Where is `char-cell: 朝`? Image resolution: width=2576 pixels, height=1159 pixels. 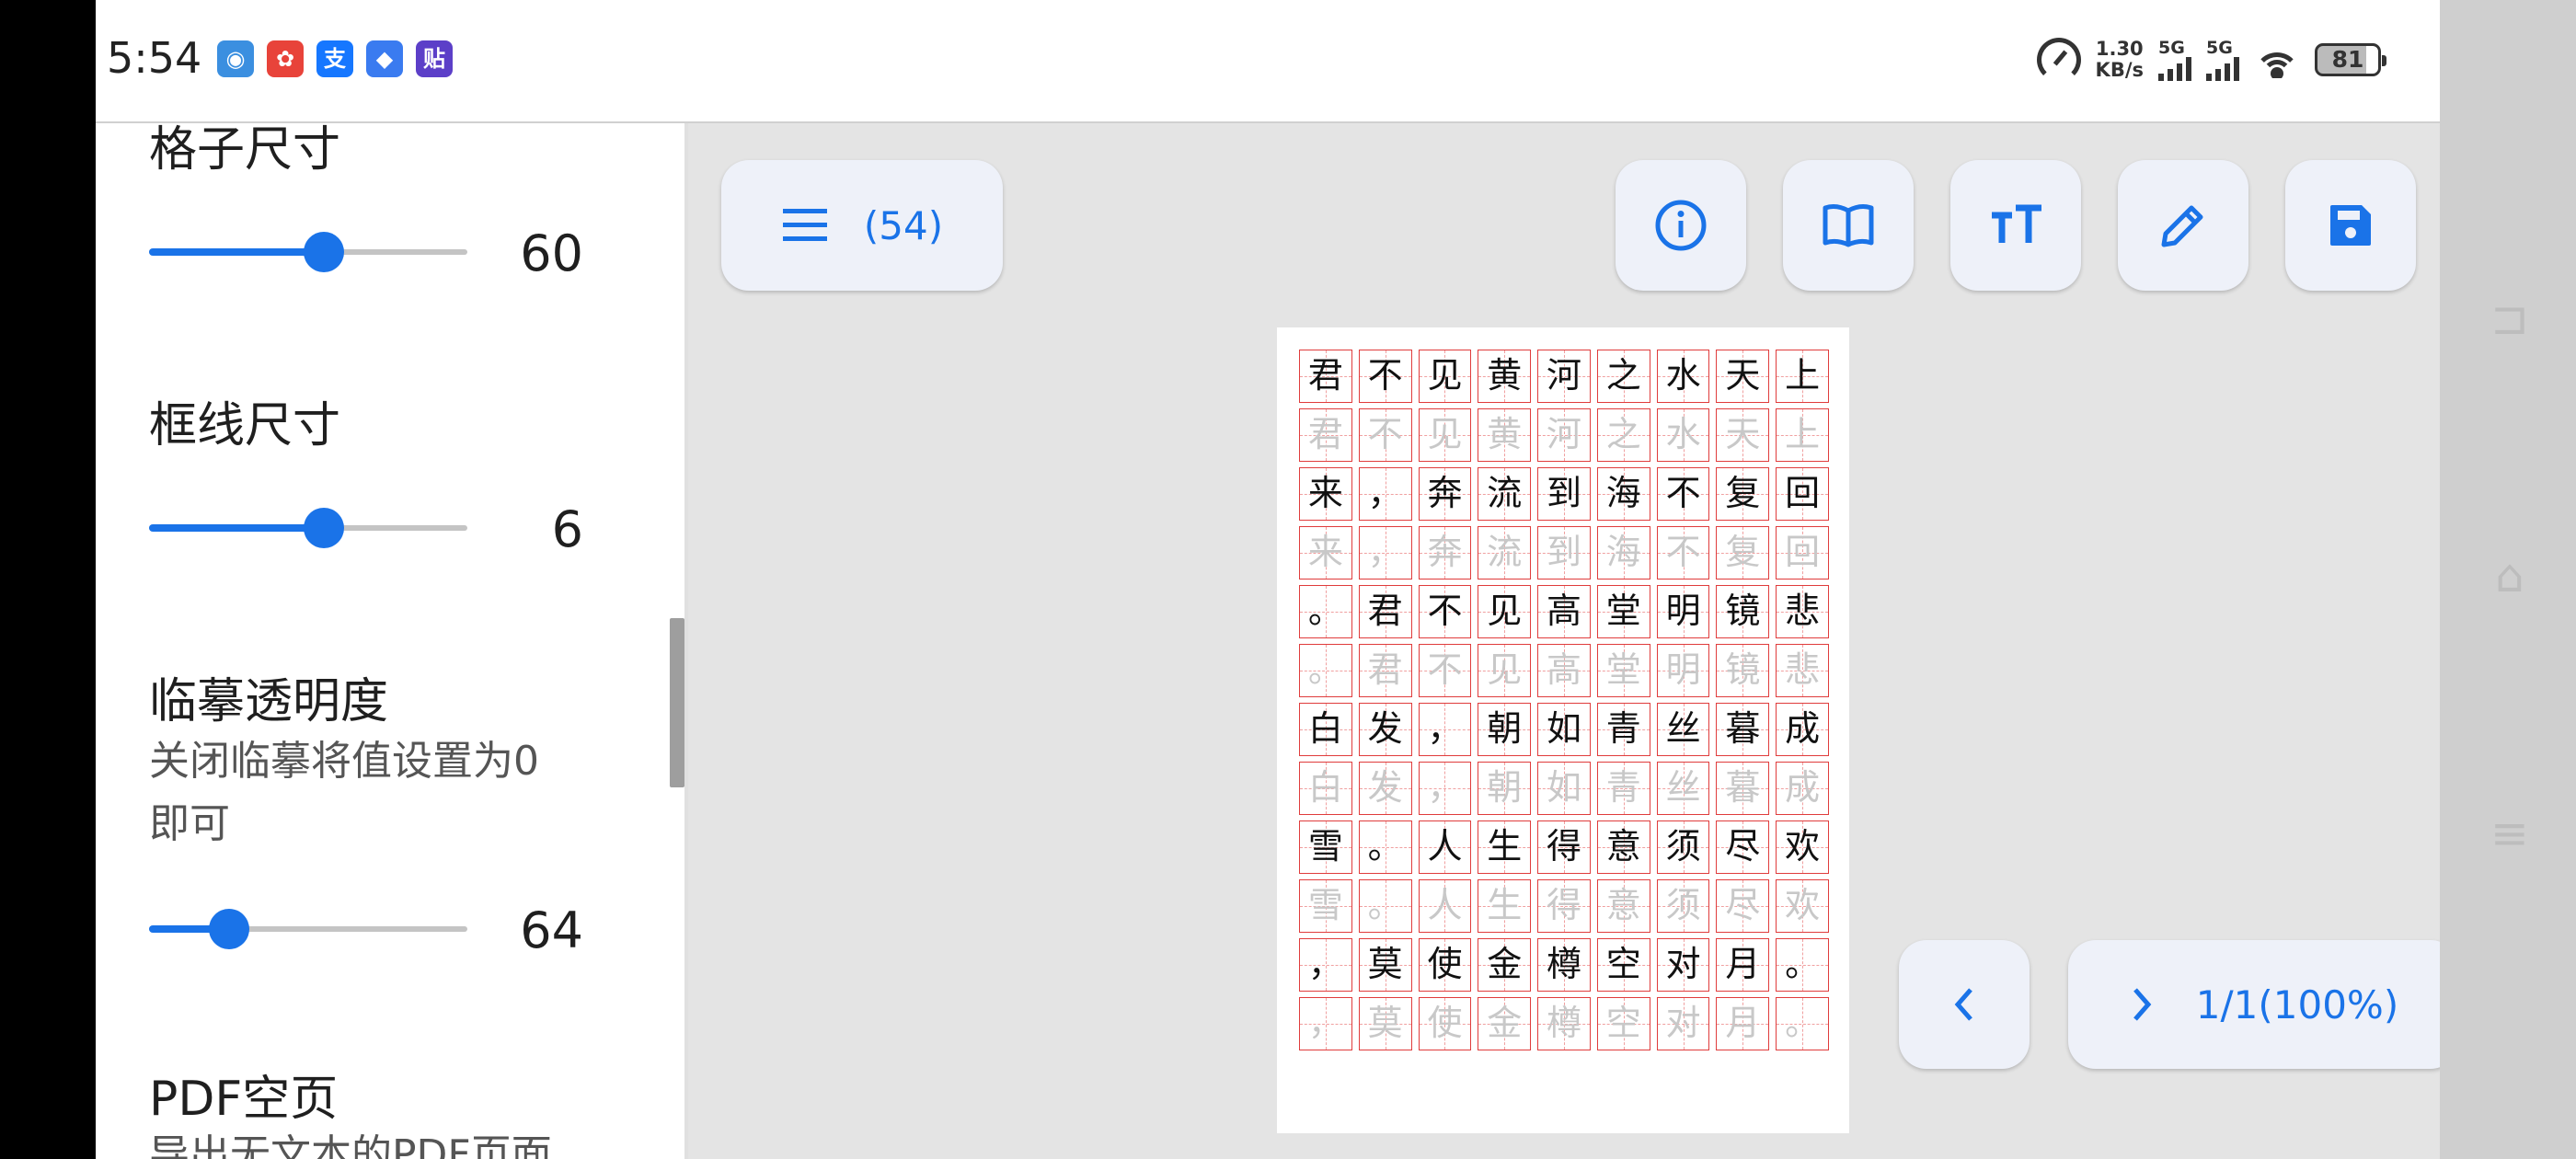 char-cell: 朝 is located at coordinates (1505, 729).